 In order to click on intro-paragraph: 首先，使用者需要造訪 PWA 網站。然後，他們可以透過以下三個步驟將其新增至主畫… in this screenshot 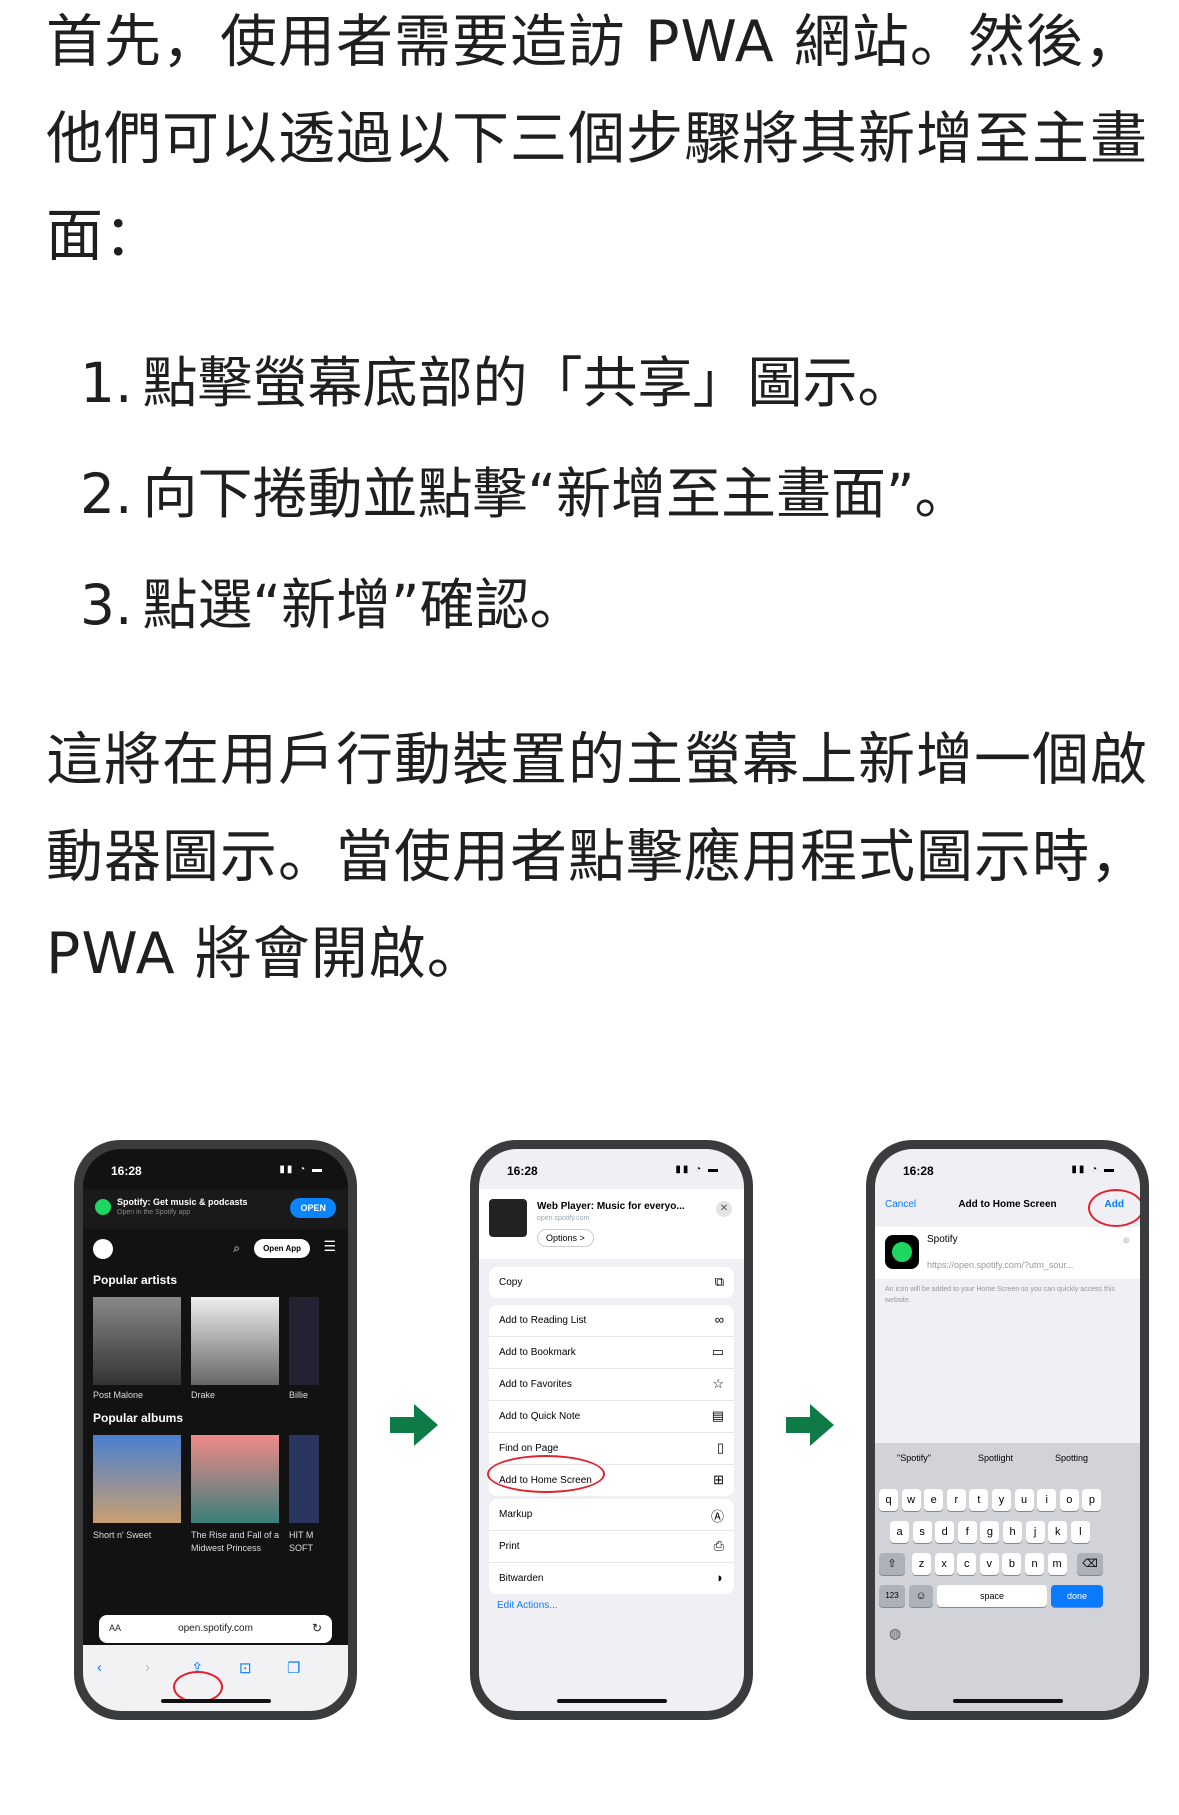, I will do `click(597, 139)`.